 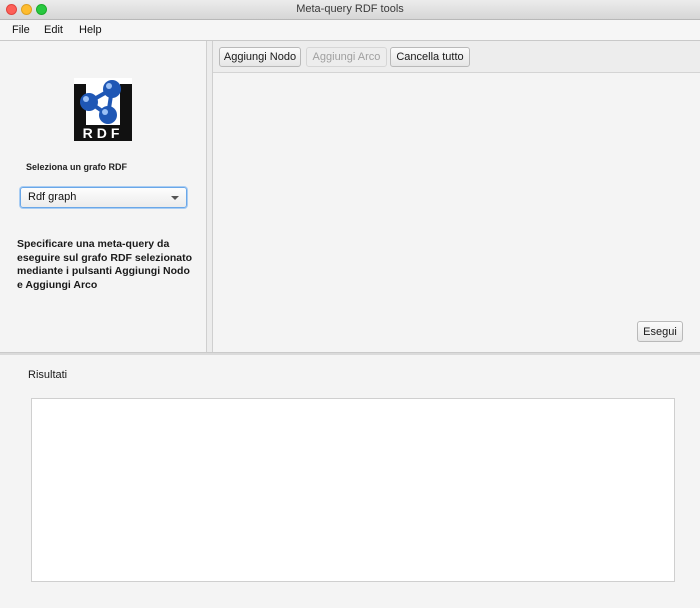 What do you see at coordinates (11, 9) in the screenshot?
I see `close-window-button` at bounding box center [11, 9].